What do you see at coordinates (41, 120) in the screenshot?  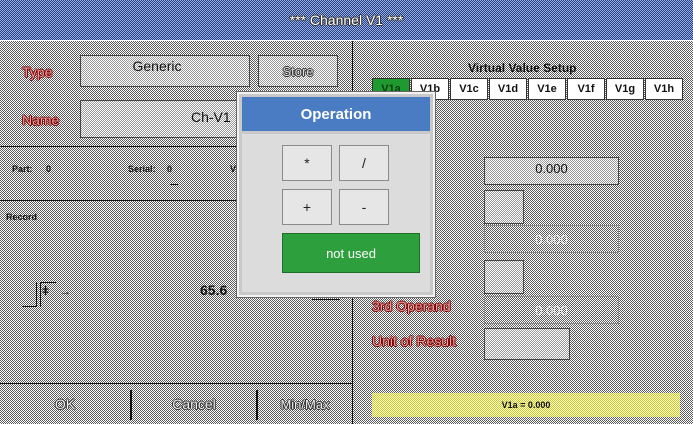 I see `name-label: Name` at bounding box center [41, 120].